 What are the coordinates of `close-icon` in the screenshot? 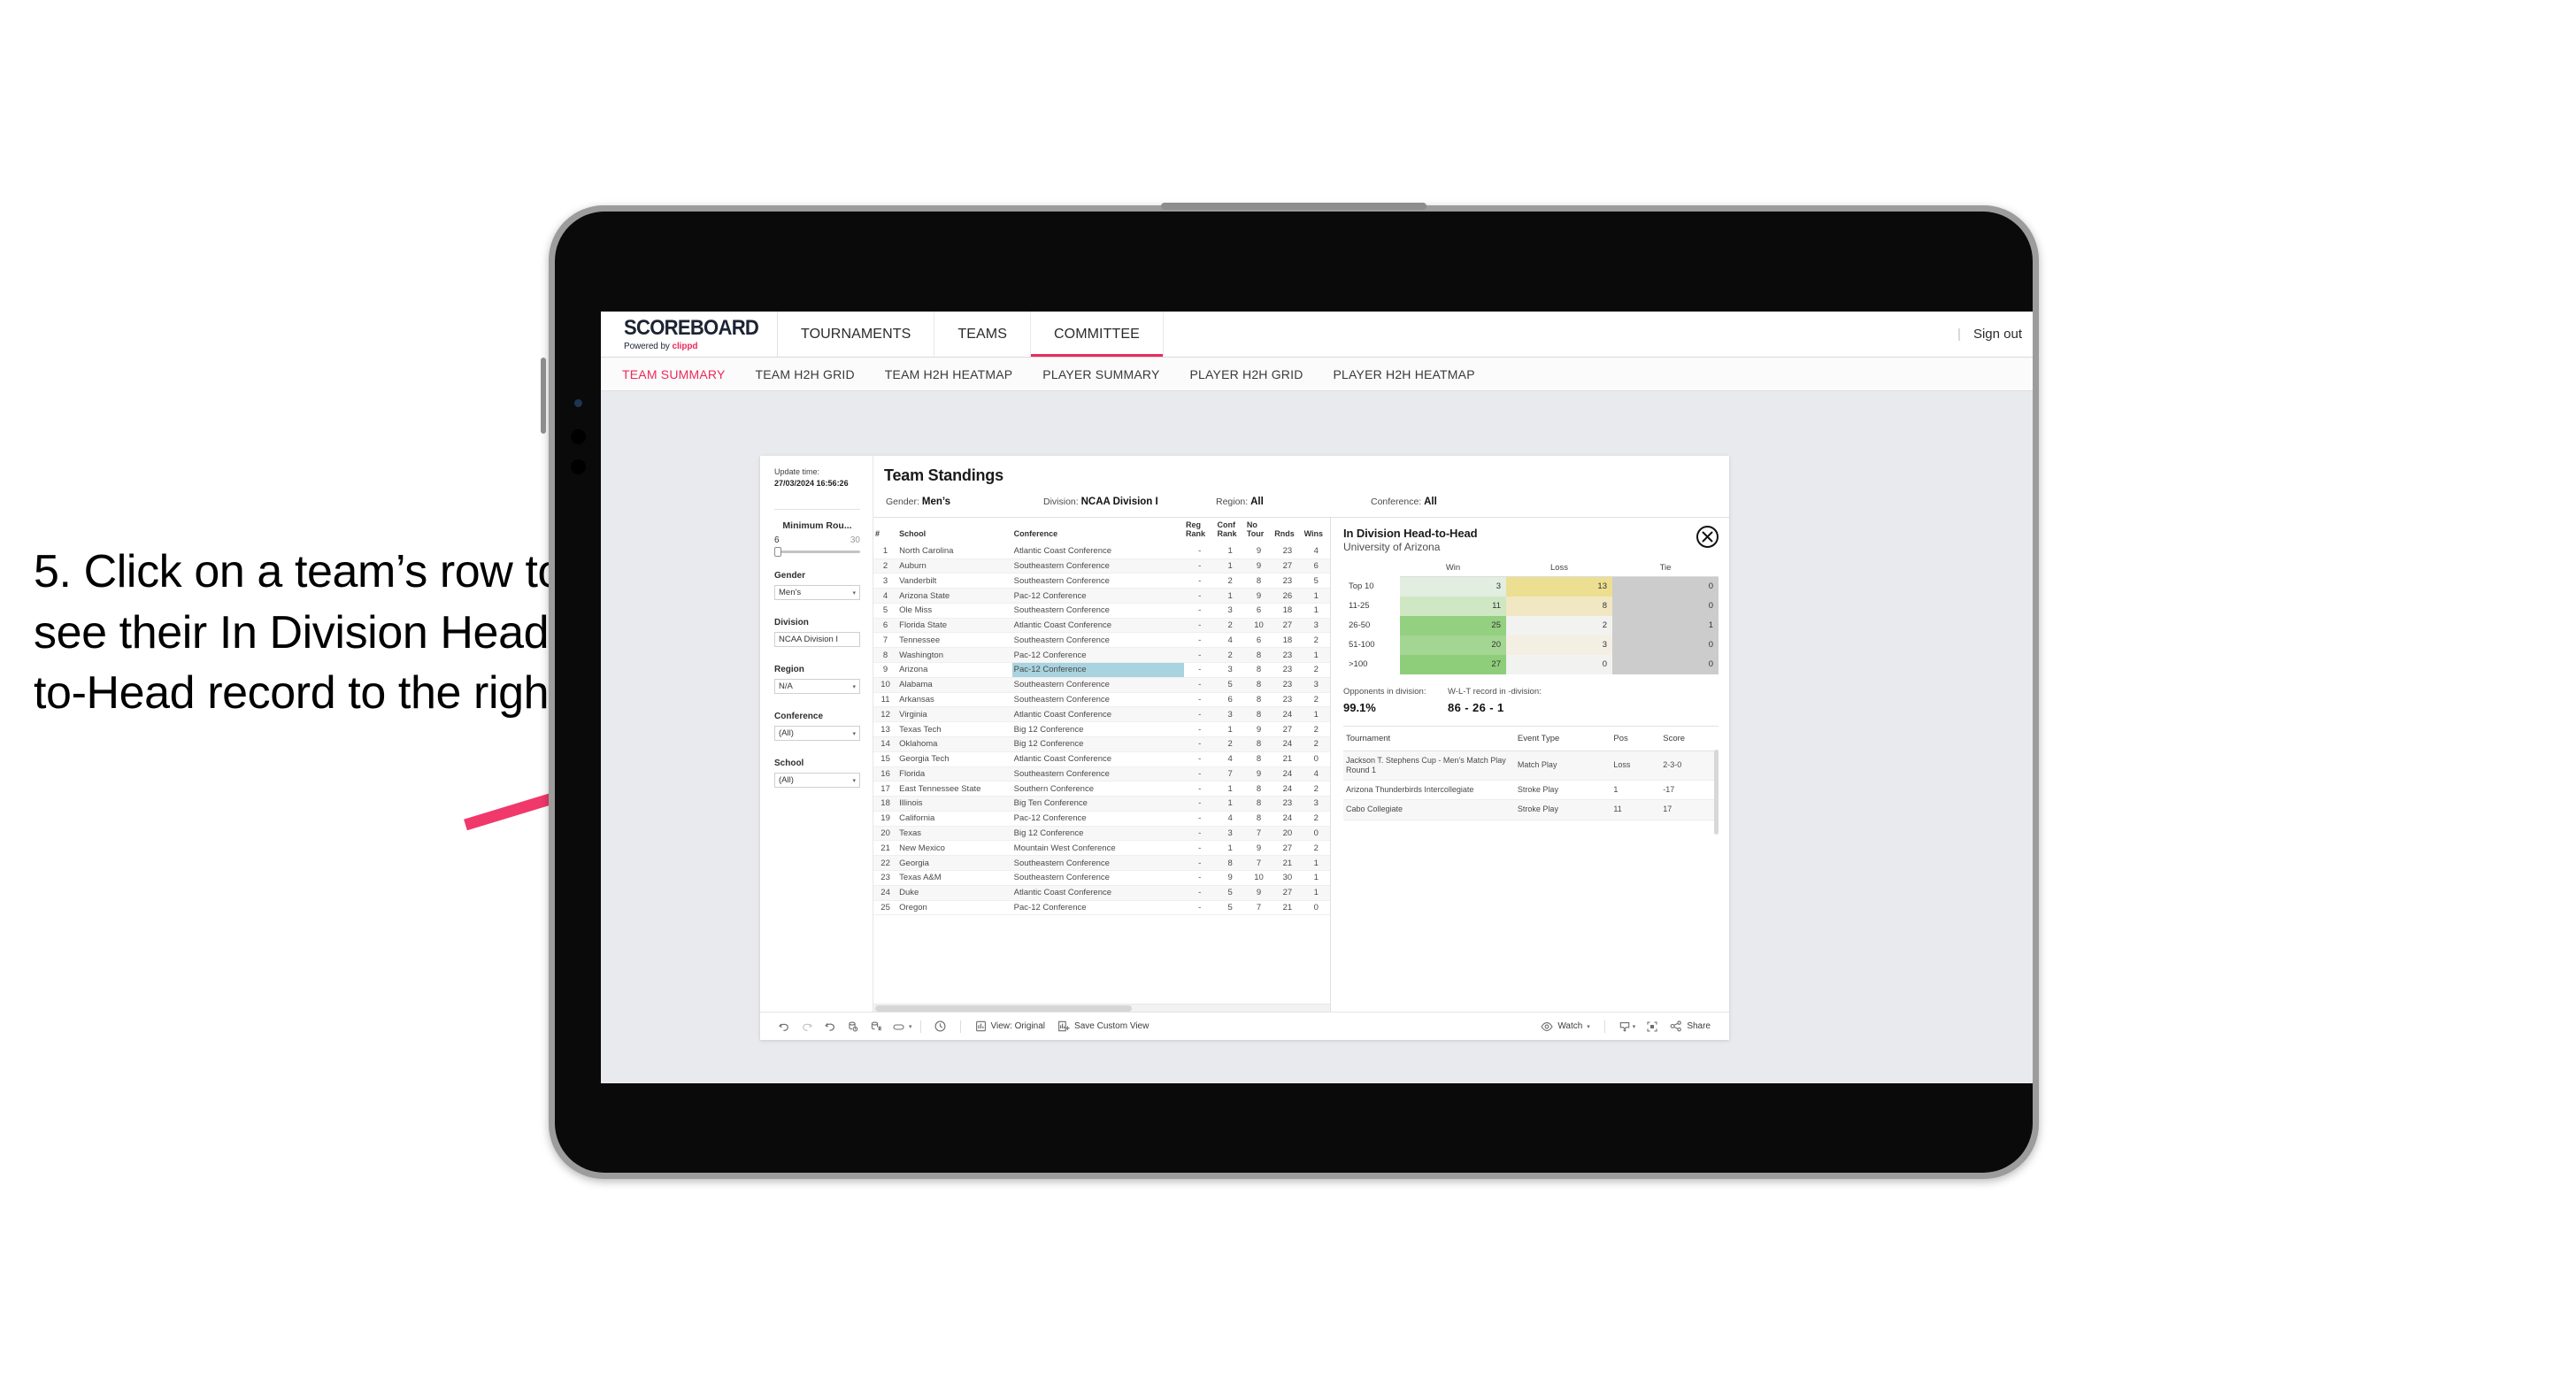 It's located at (1707, 537).